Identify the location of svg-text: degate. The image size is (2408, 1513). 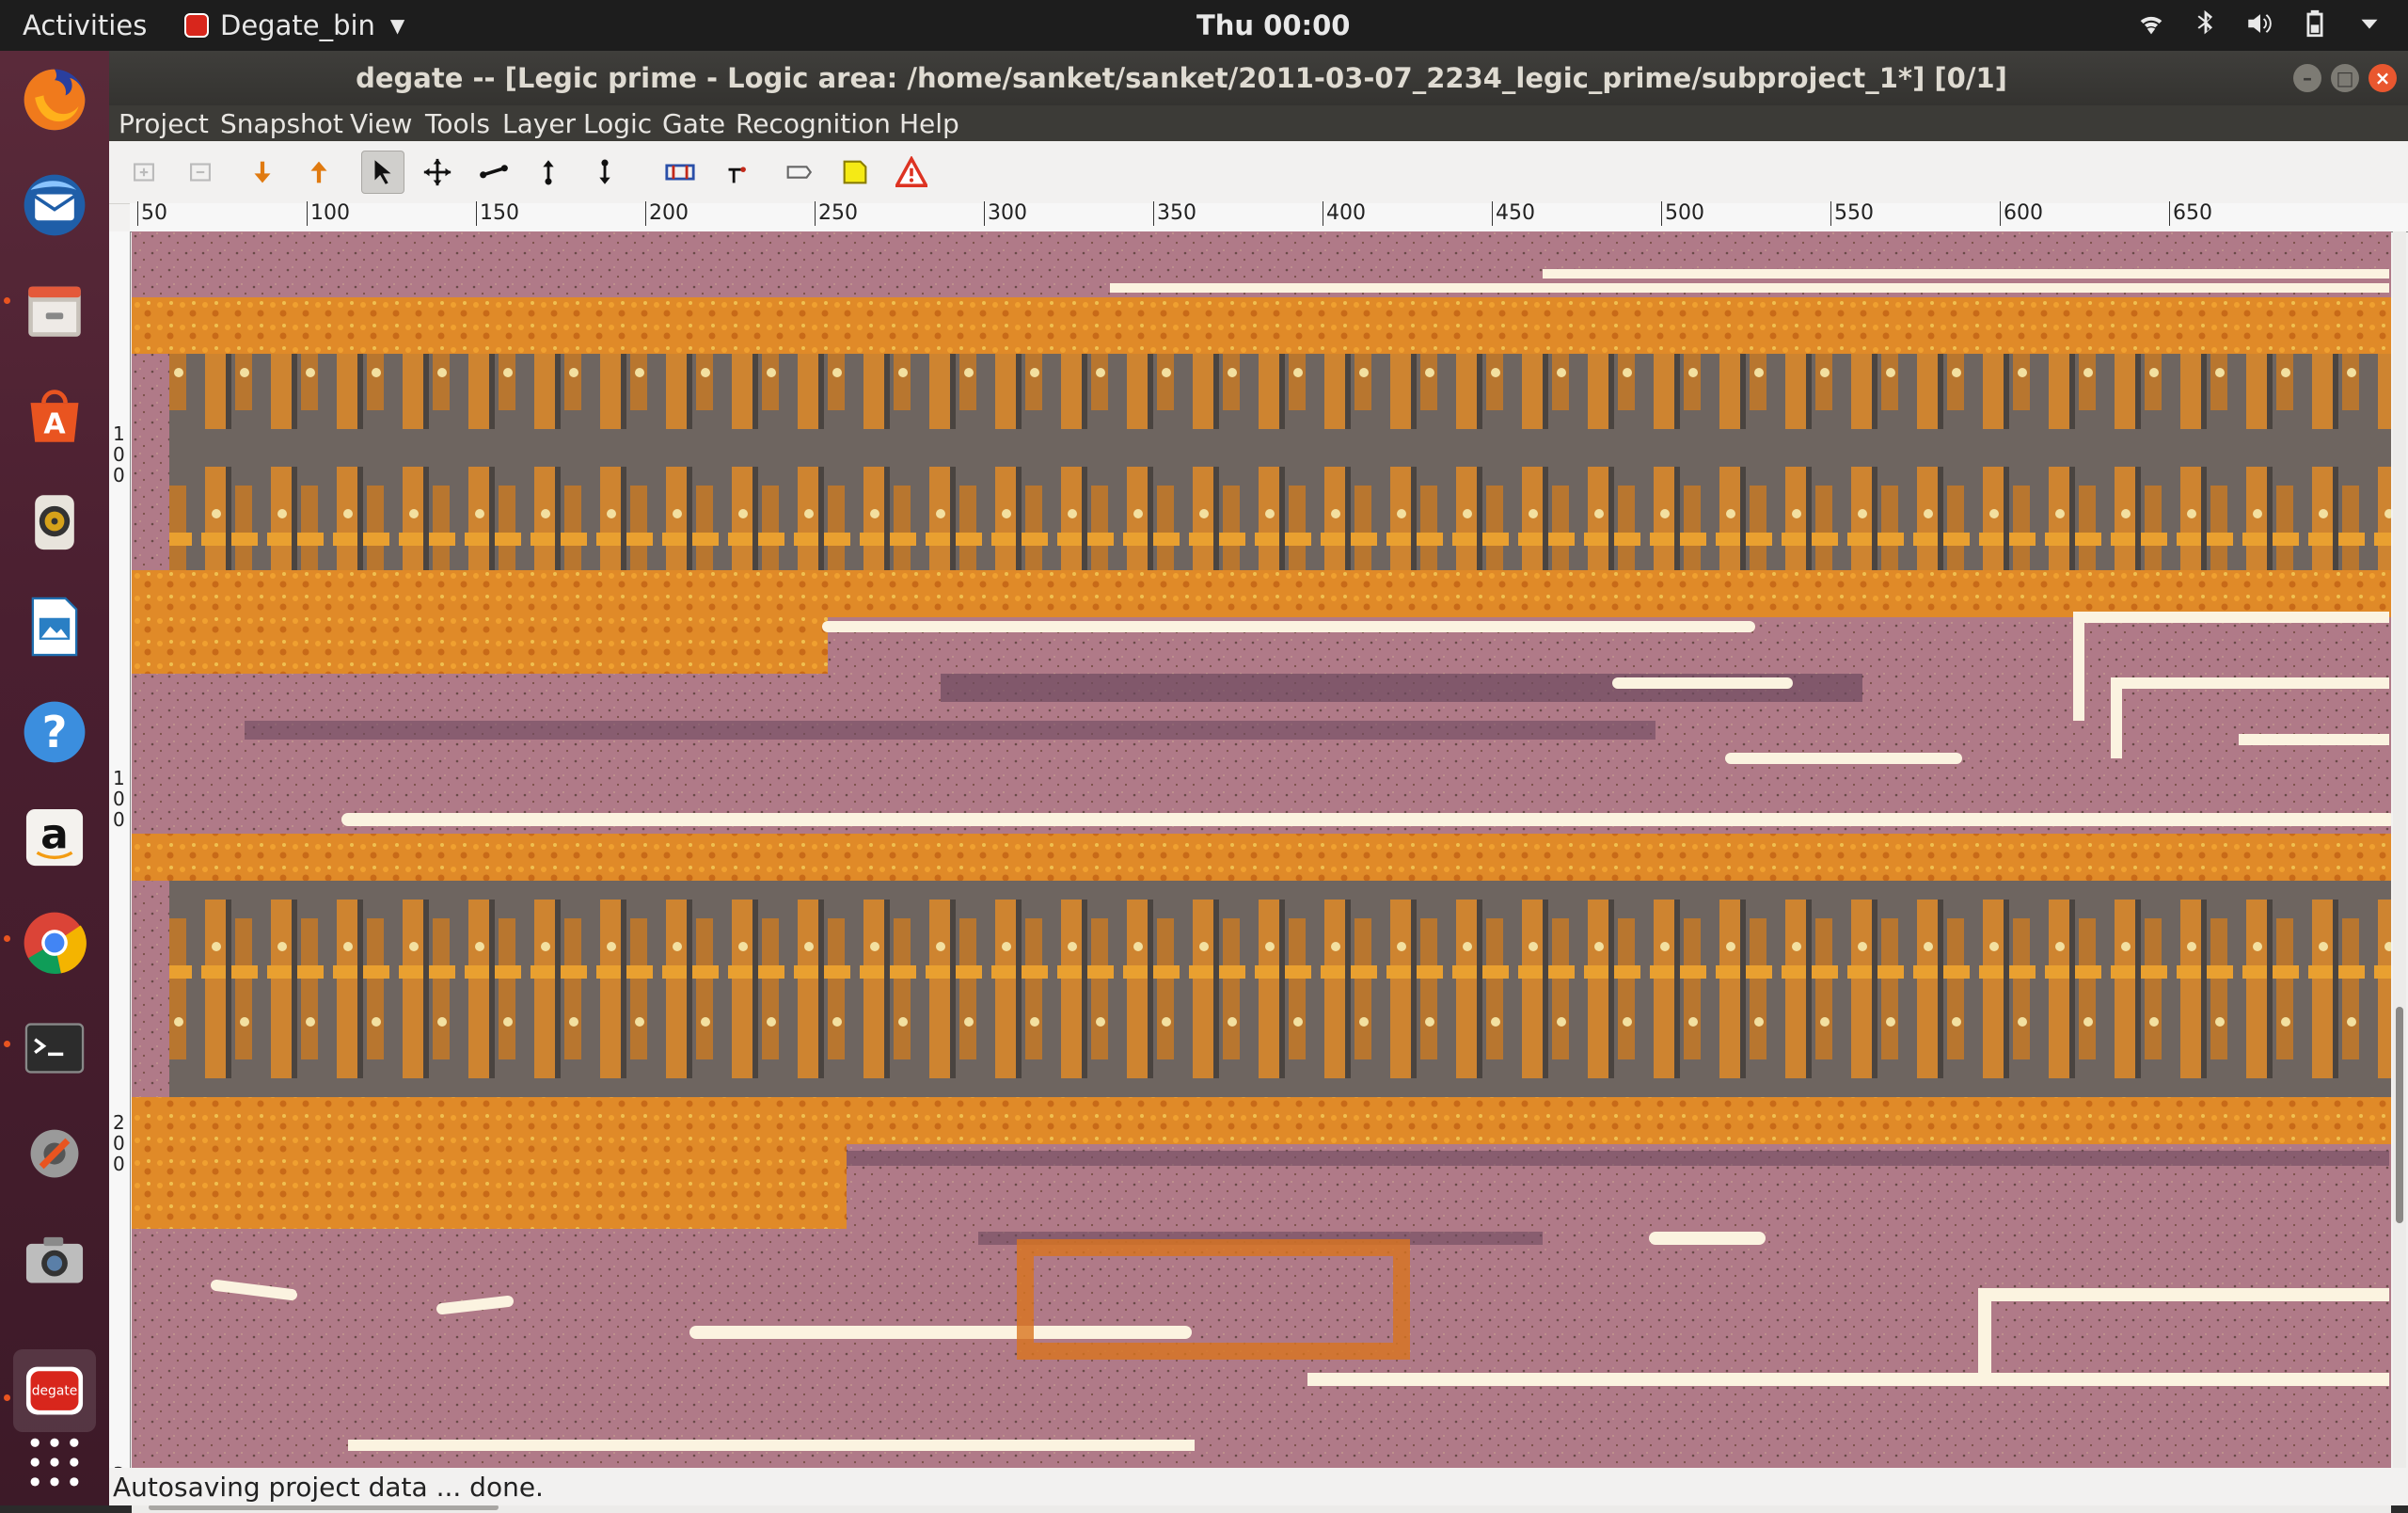
(55, 1391).